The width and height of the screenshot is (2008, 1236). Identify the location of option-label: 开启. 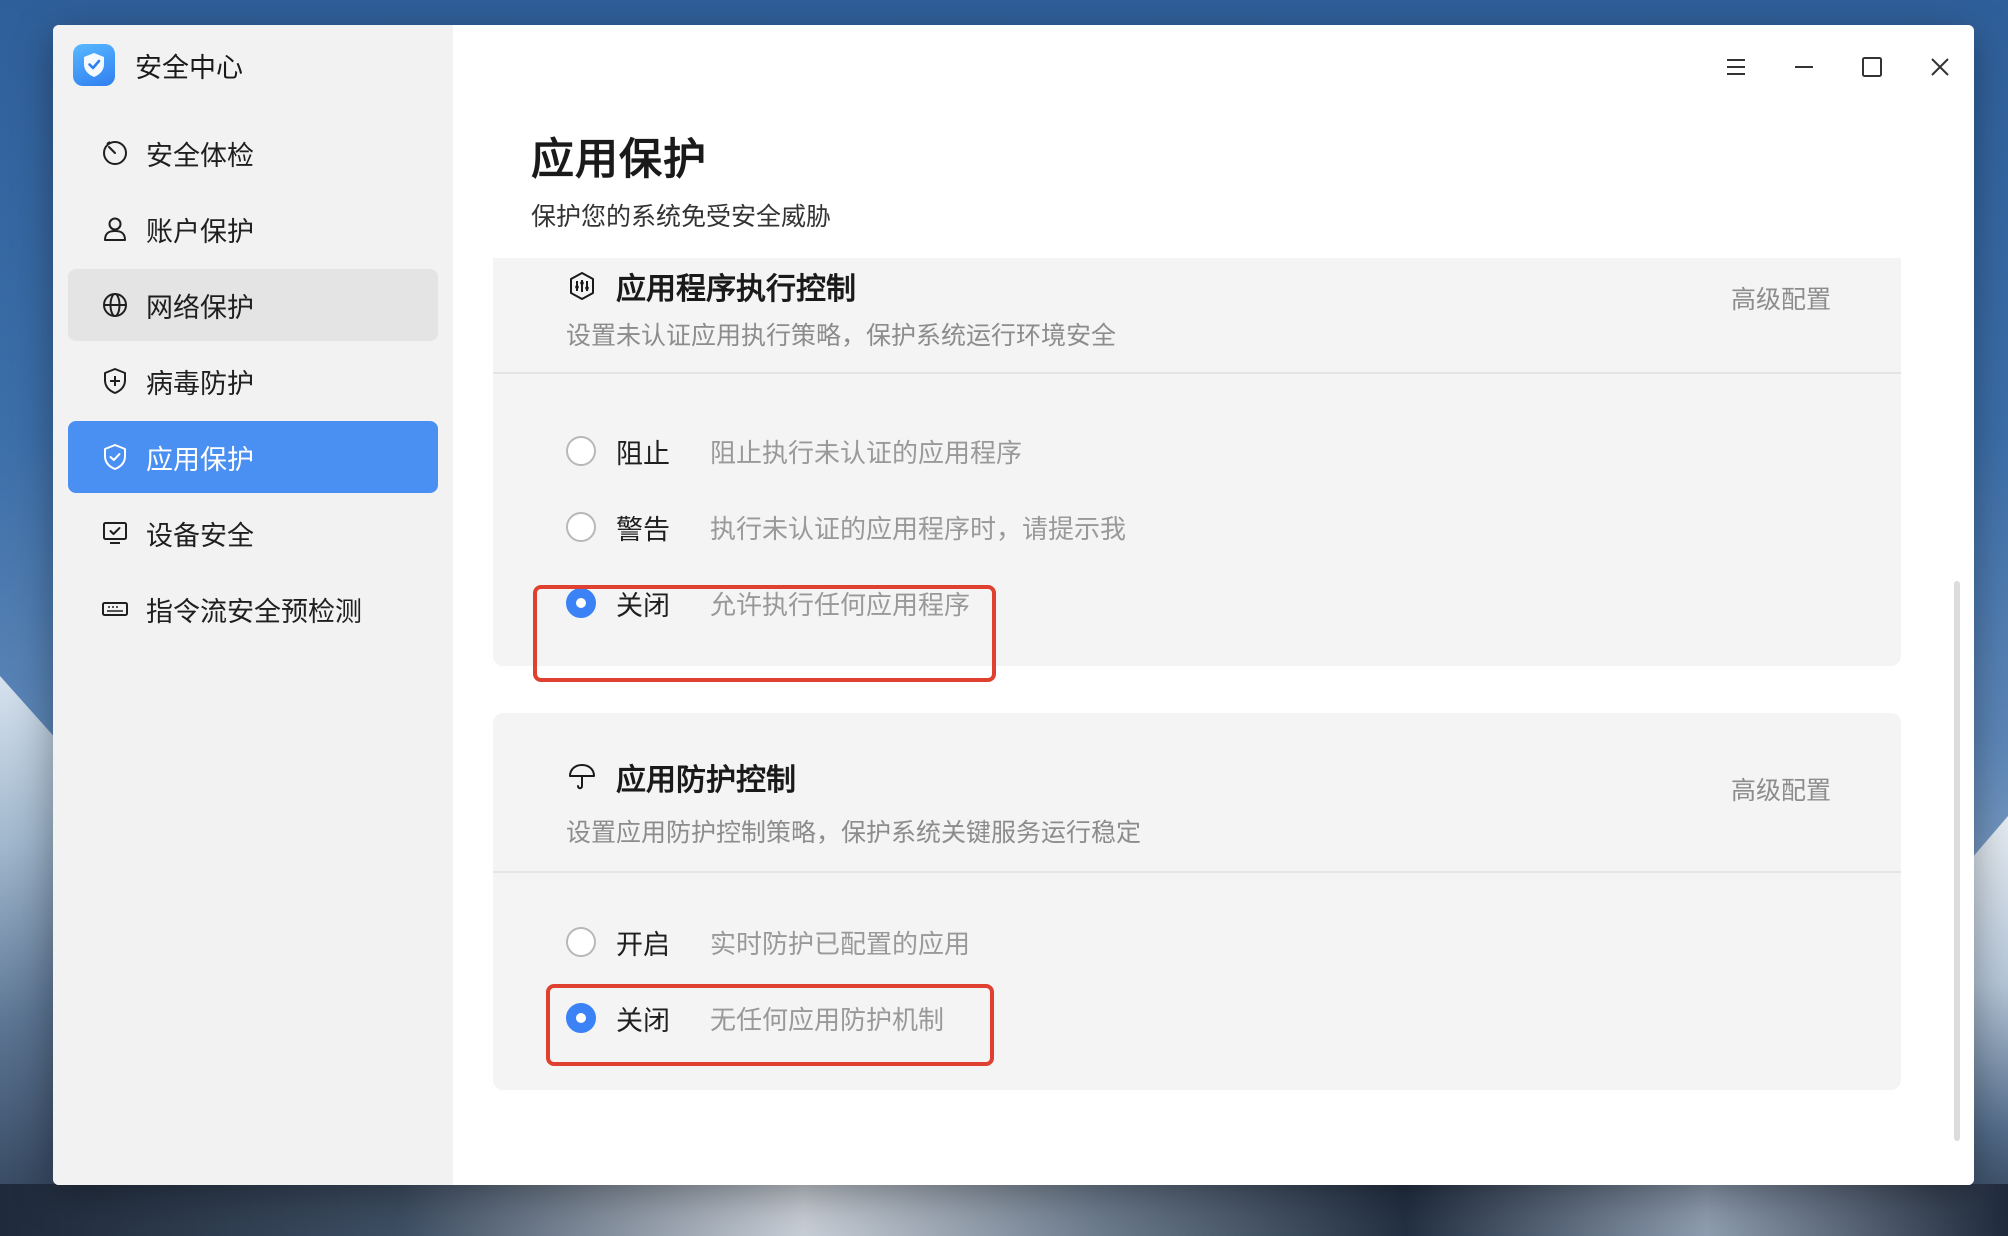
(643, 945).